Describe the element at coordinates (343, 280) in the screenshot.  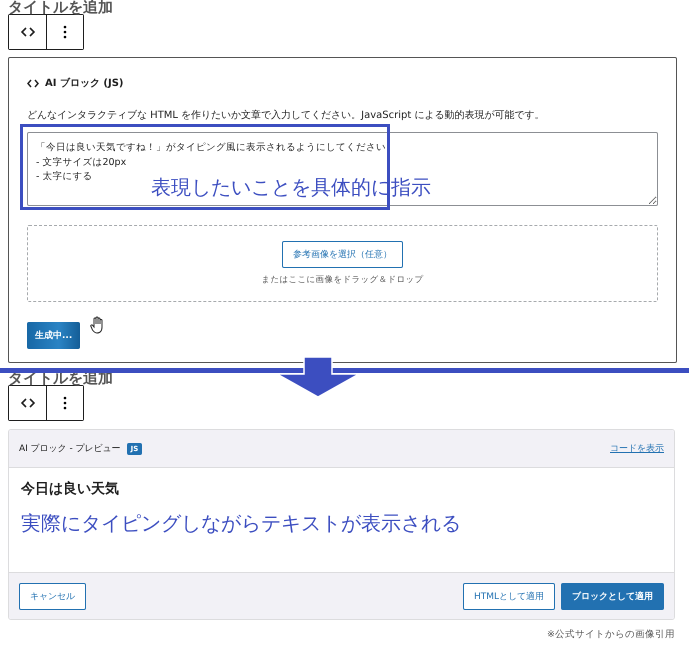
I see `drop-hint: またはここに画像をドラッグ＆ドロップ` at that location.